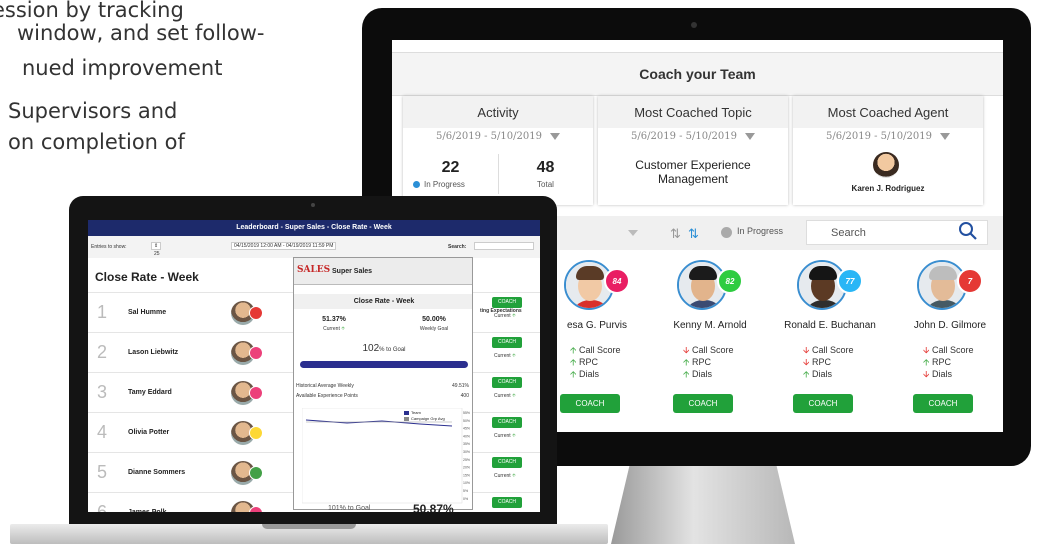 This screenshot has height=544, width=1040. I want to click on legend-item: Campaign Grp Avg, so click(424, 418).